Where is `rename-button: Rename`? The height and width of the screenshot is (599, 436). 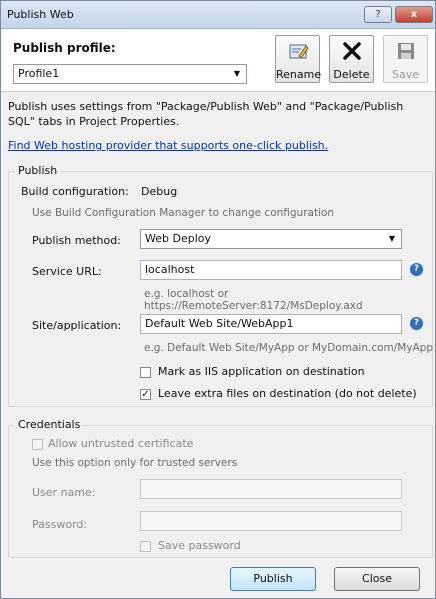 rename-button: Rename is located at coordinates (298, 59).